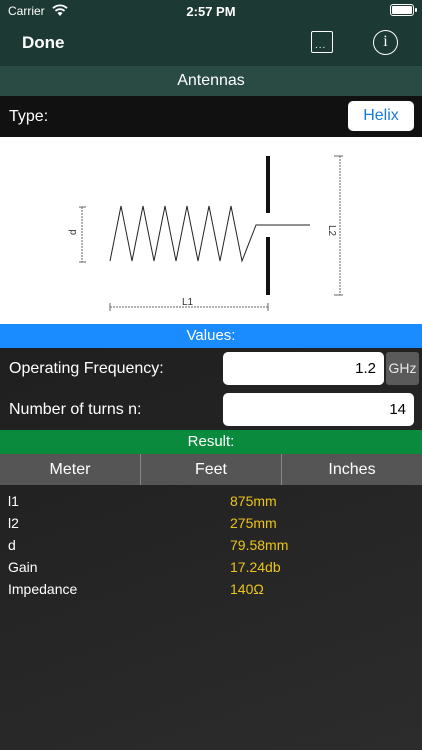 The width and height of the screenshot is (422, 750). I want to click on info-icon: i, so click(385, 42).